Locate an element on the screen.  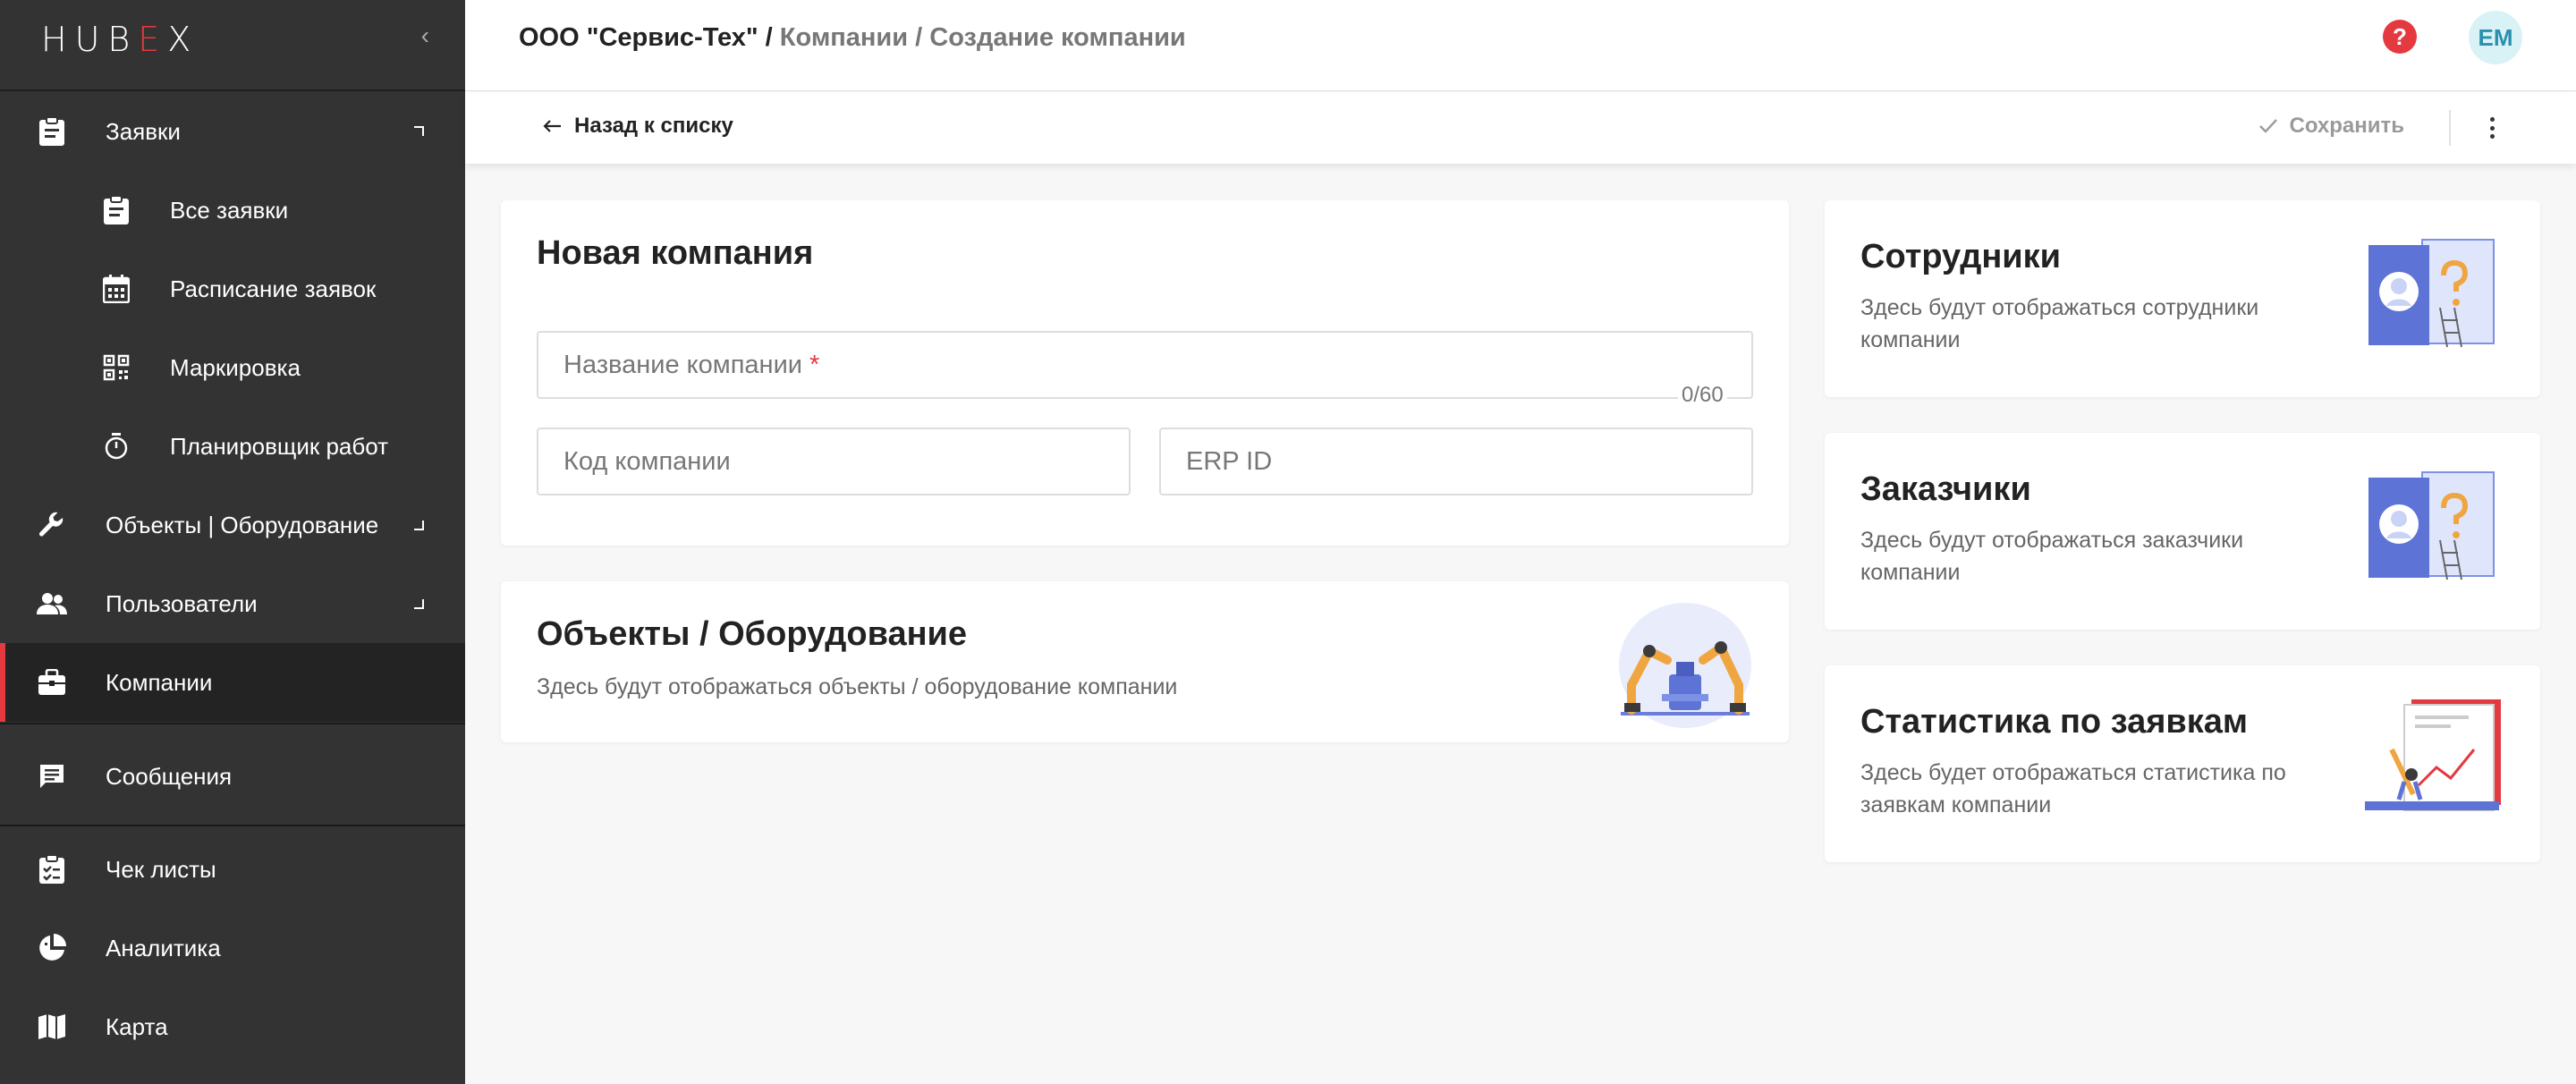
sidebar-item-companies: Компании is located at coordinates (232, 682).